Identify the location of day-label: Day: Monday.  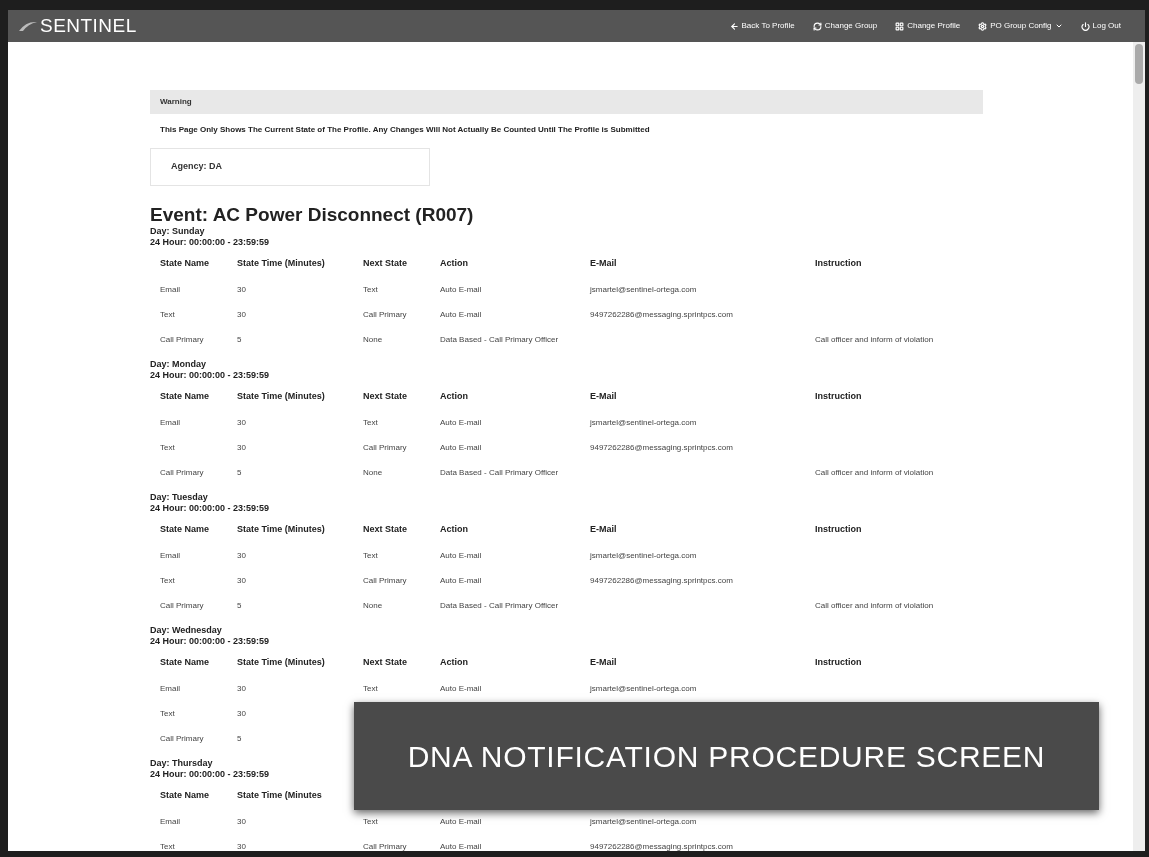
(178, 364).